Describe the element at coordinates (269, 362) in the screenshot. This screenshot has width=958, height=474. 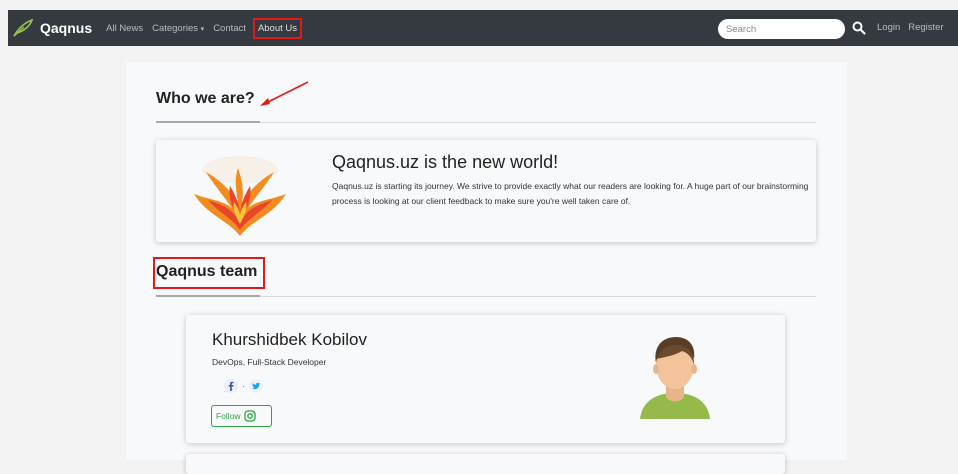
I see `member-role: DevOps, Full-Stack Developer` at that location.